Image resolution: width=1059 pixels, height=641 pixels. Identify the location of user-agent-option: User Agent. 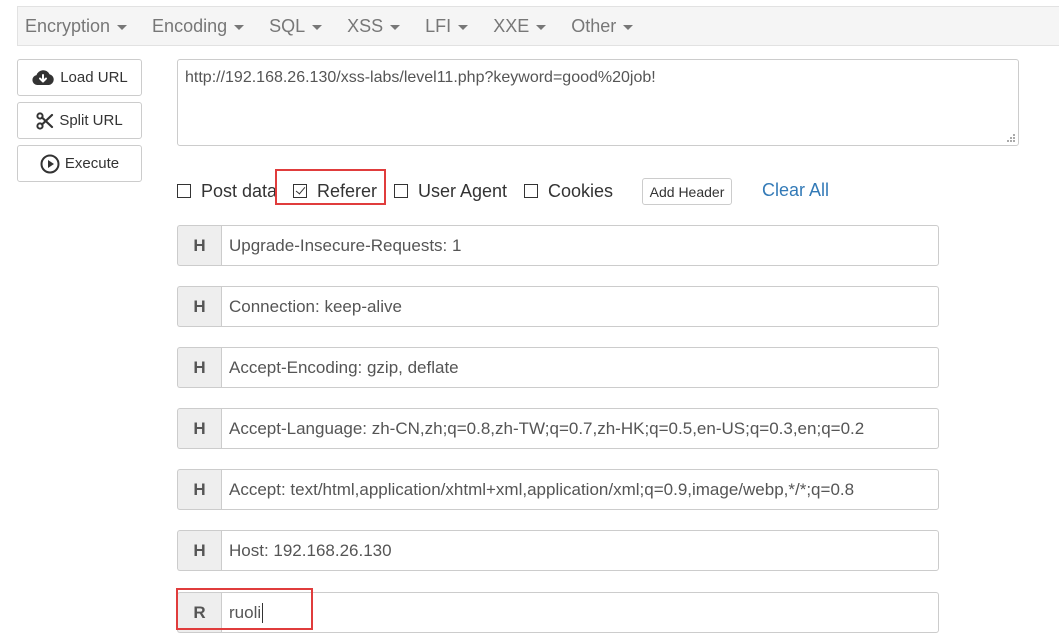
(450, 191).